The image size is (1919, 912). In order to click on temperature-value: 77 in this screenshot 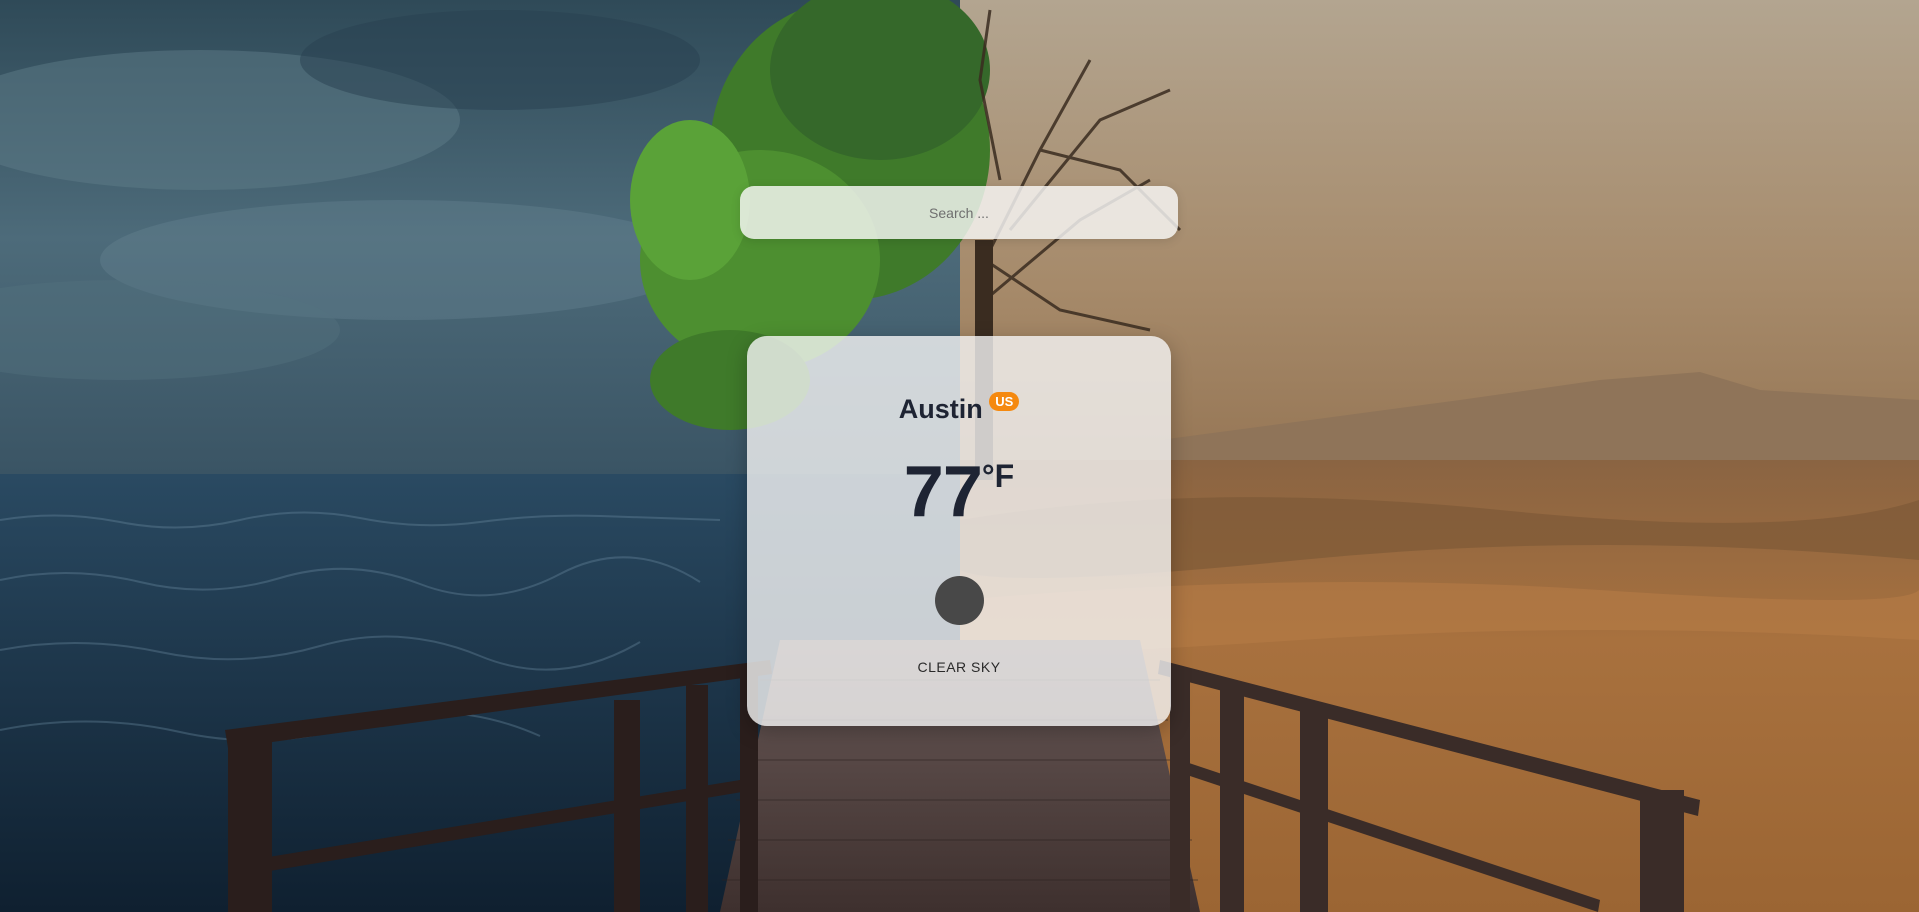, I will do `click(943, 492)`.